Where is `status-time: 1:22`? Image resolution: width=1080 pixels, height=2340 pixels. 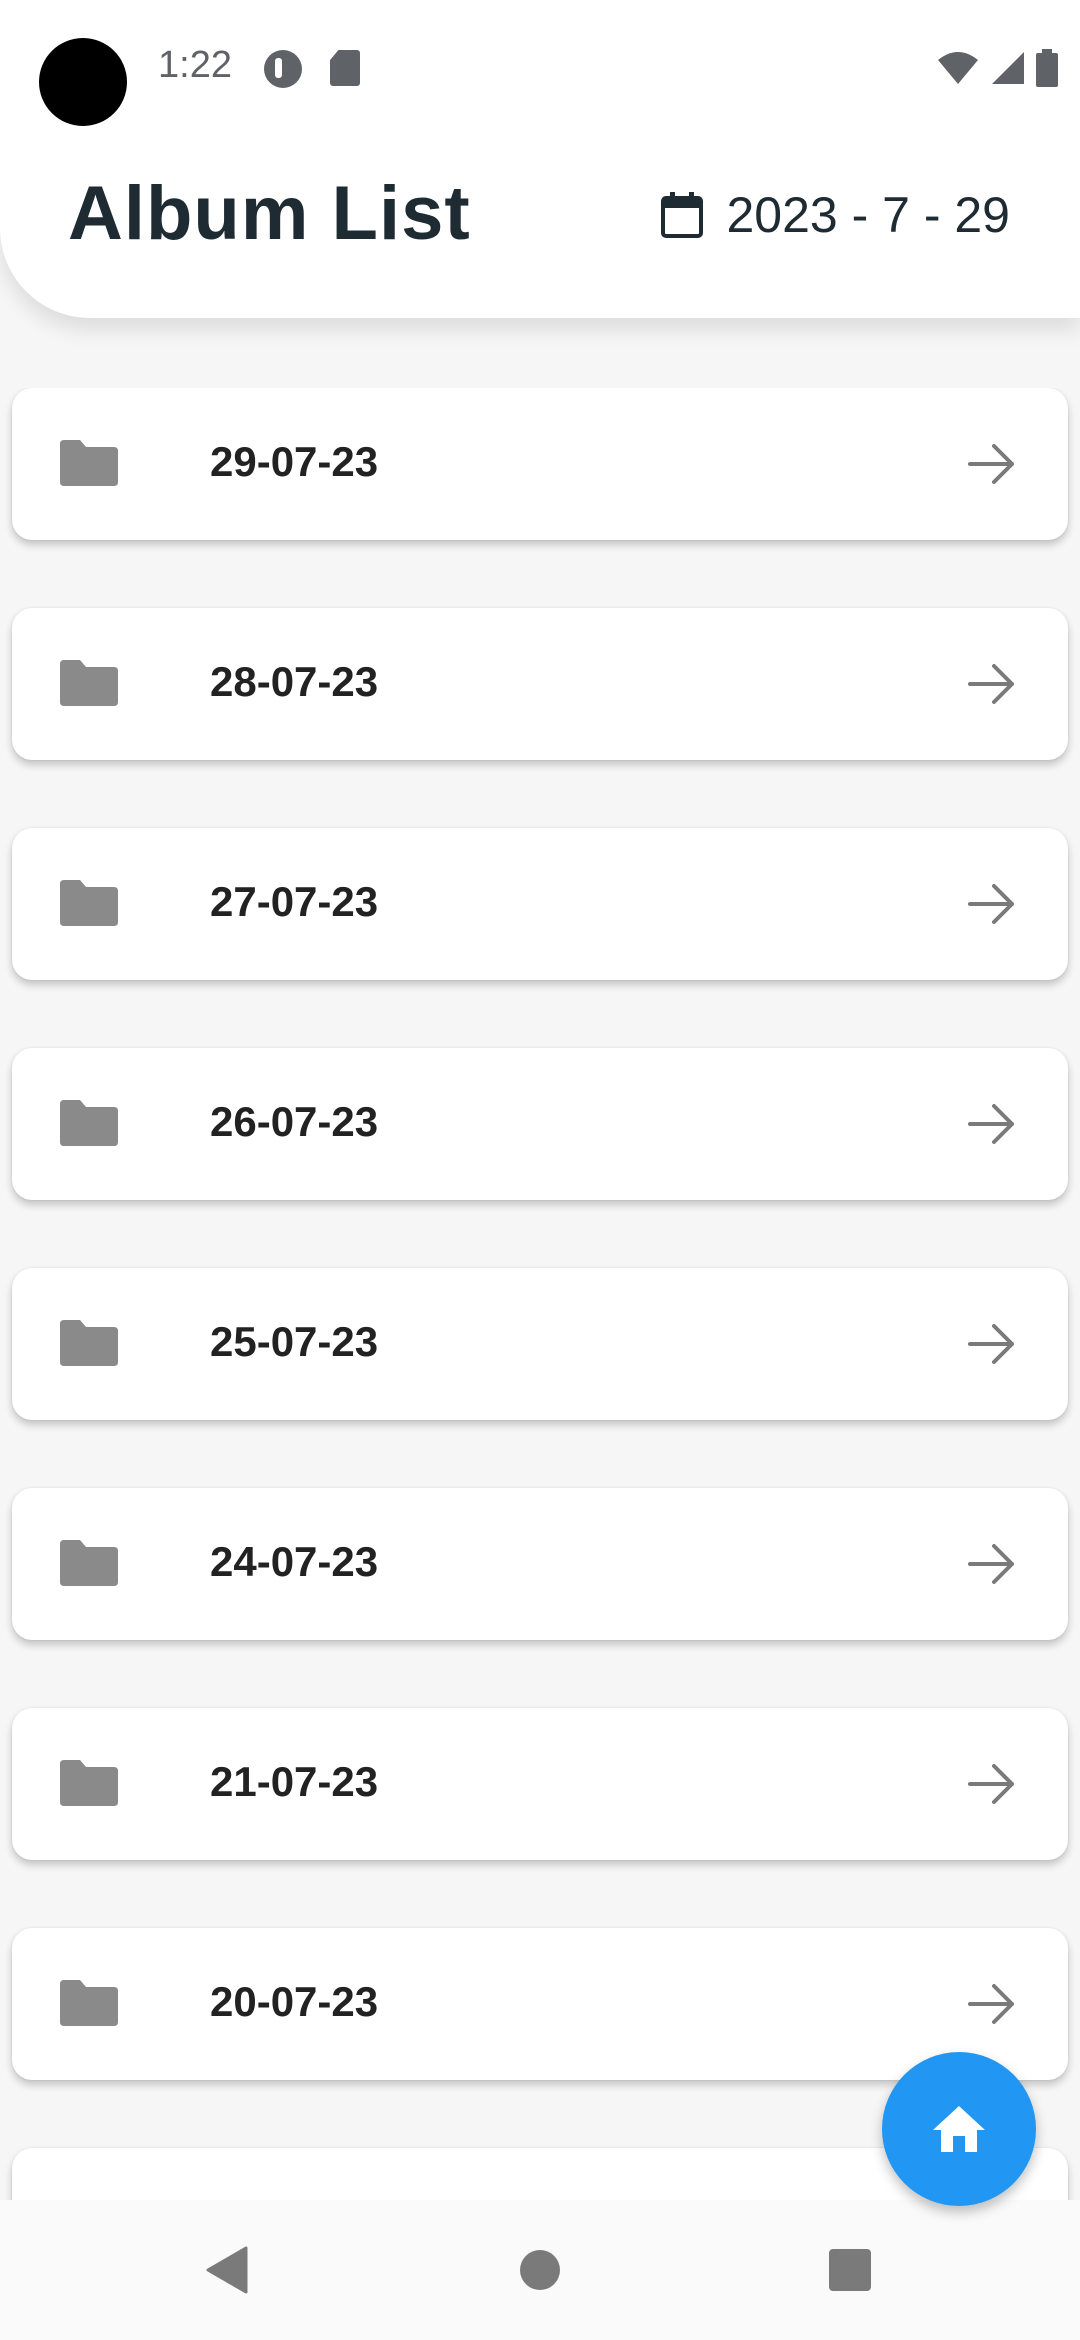 status-time: 1:22 is located at coordinates (195, 65).